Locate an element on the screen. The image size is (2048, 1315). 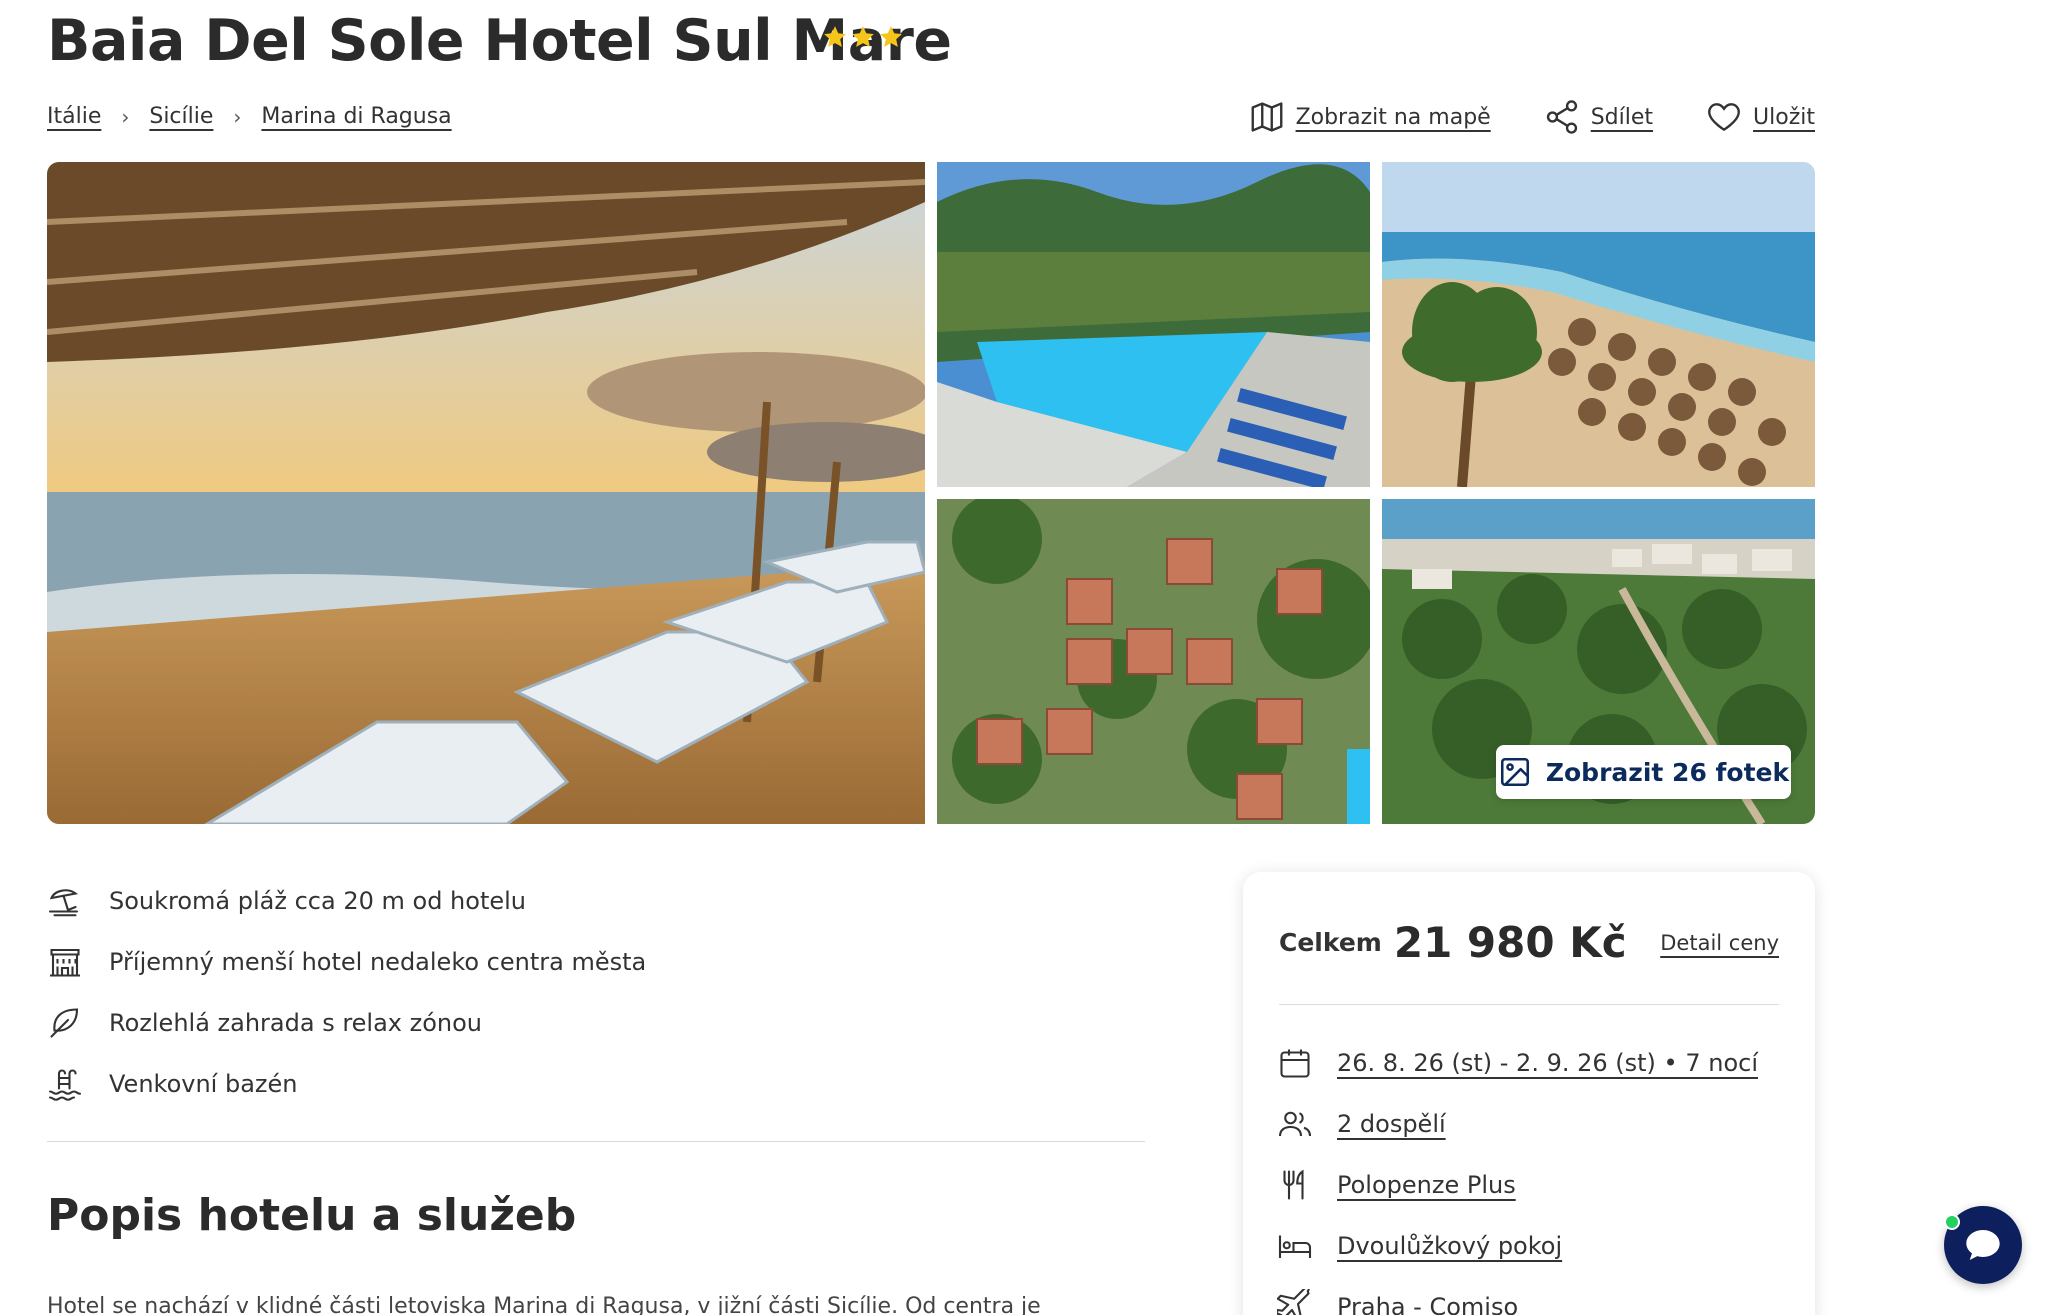
trip-dates-label: 26. 8. 26 (st) - 2. 9. 26 (st) • 7 nocí is located at coordinates (1547, 1062).